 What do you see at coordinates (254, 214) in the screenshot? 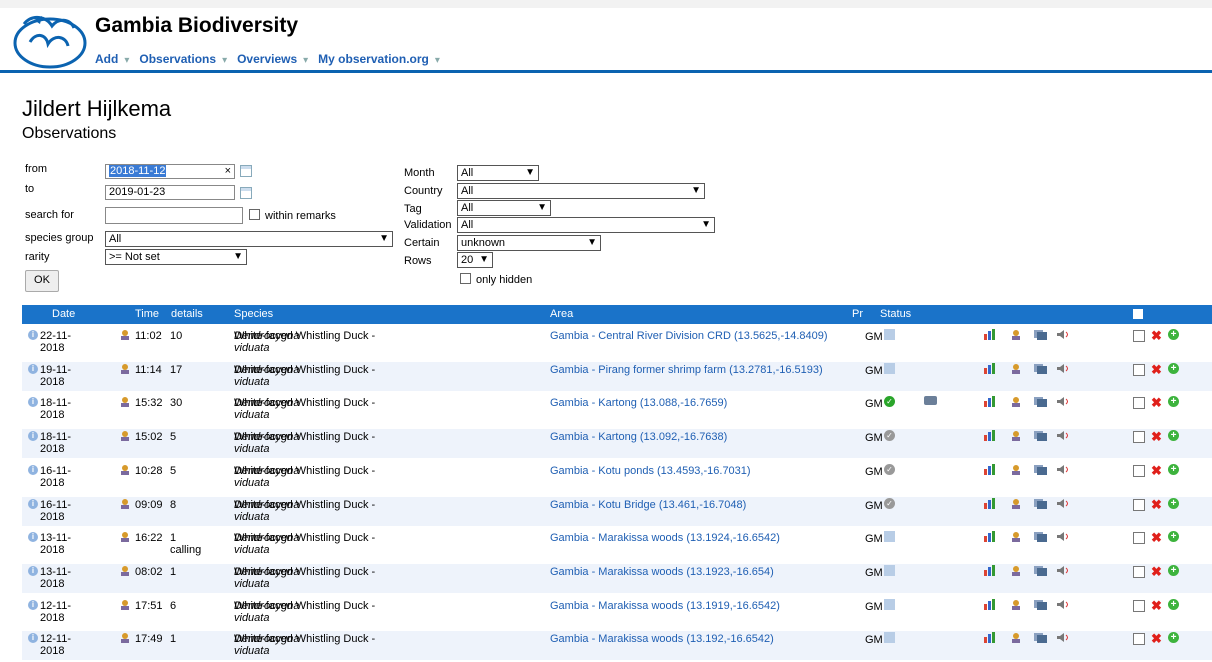
I see `within-remarks-checkbox` at bounding box center [254, 214].